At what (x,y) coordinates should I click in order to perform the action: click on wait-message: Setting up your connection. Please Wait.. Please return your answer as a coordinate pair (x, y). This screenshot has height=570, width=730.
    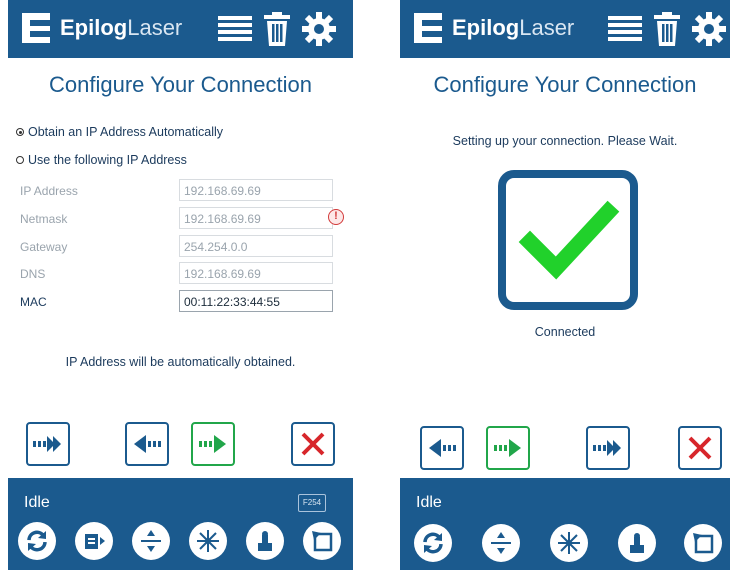
    Looking at the image, I should click on (565, 141).